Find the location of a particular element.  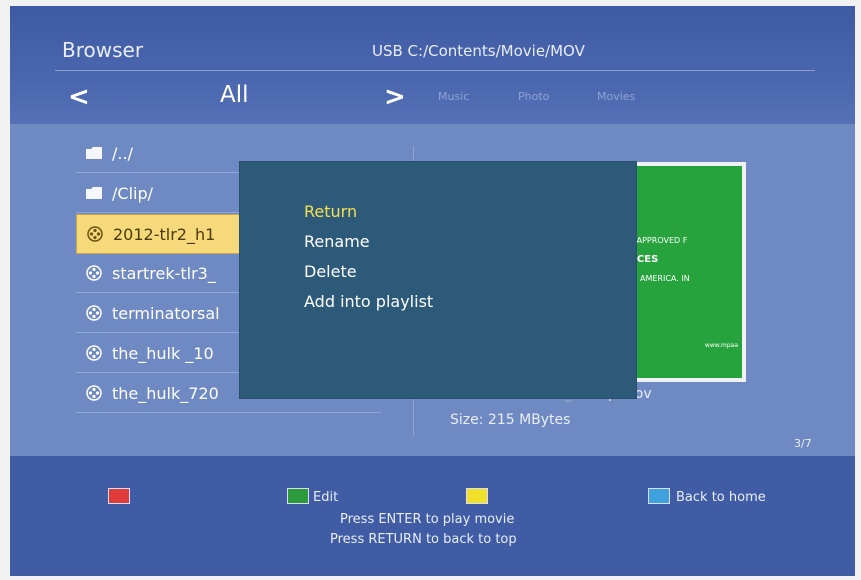

menu-item-delete: Delete is located at coordinates (330, 271).